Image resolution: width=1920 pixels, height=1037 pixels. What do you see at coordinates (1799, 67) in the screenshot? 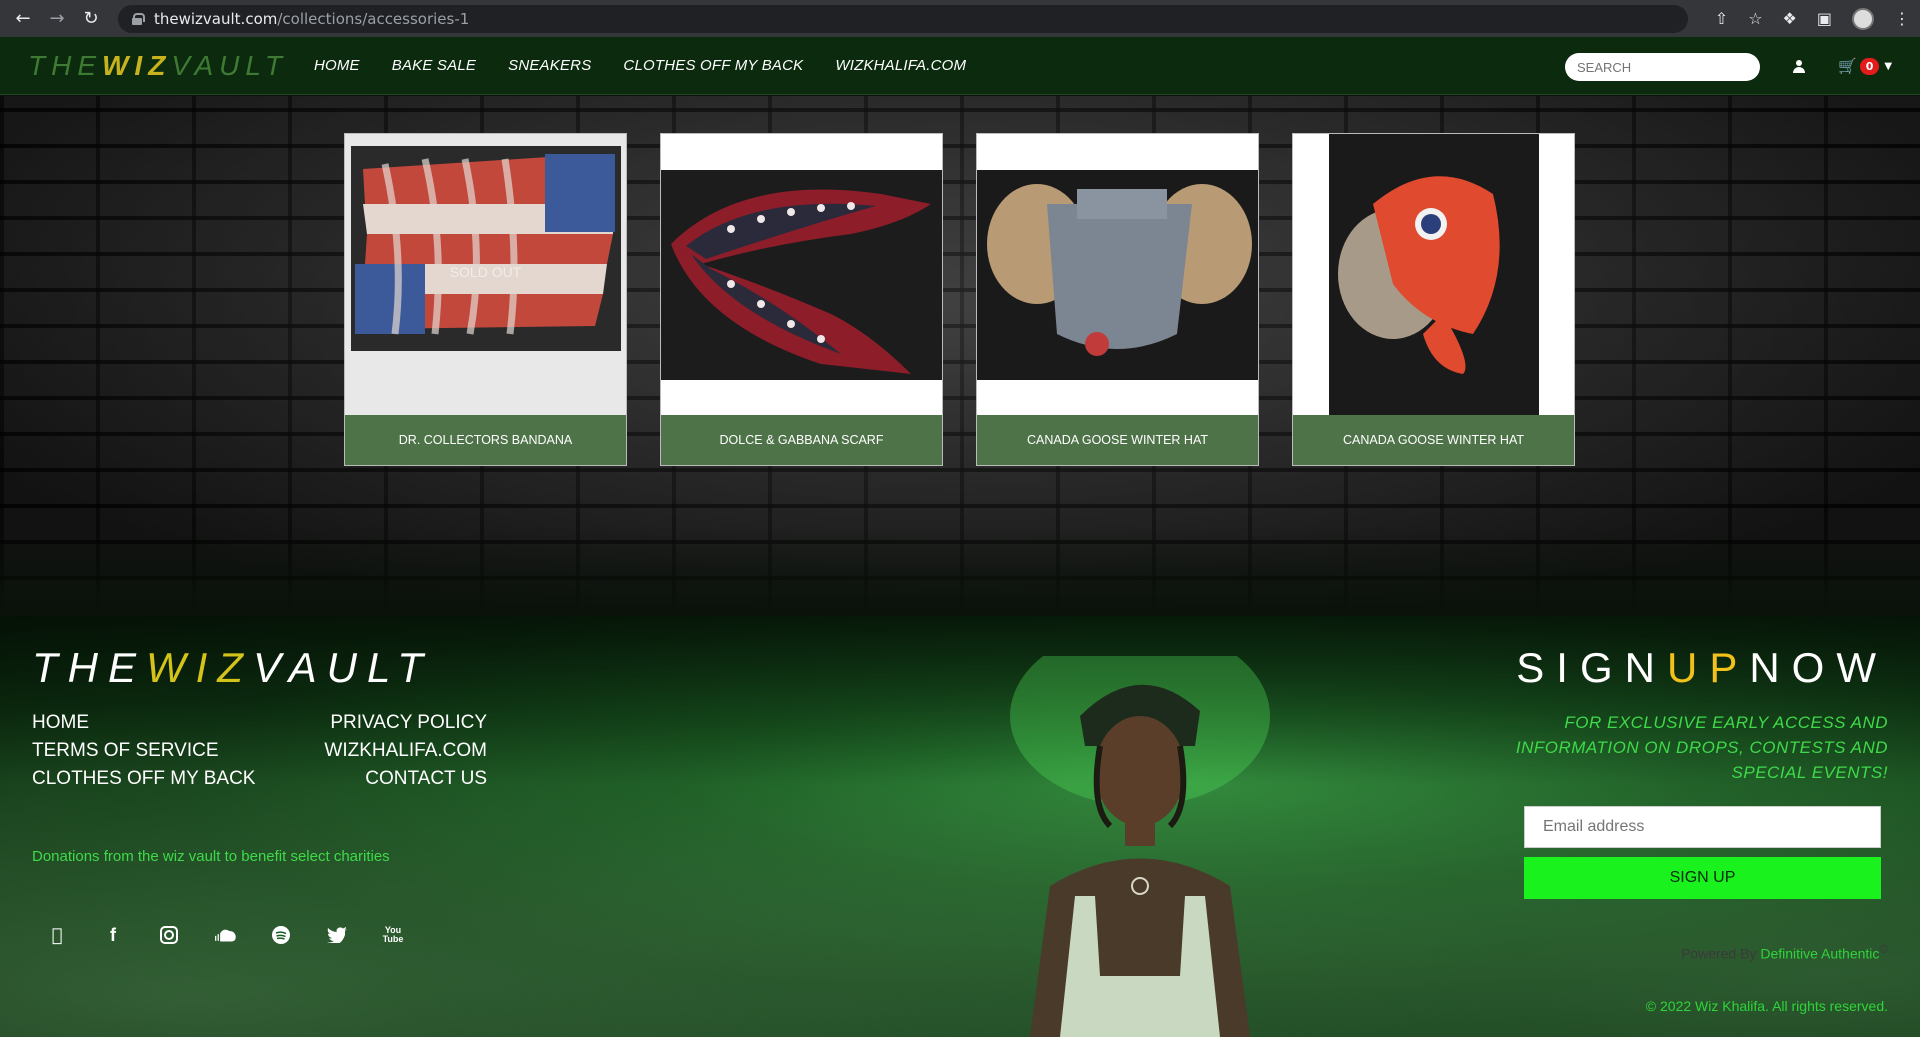
I see `user-icon` at bounding box center [1799, 67].